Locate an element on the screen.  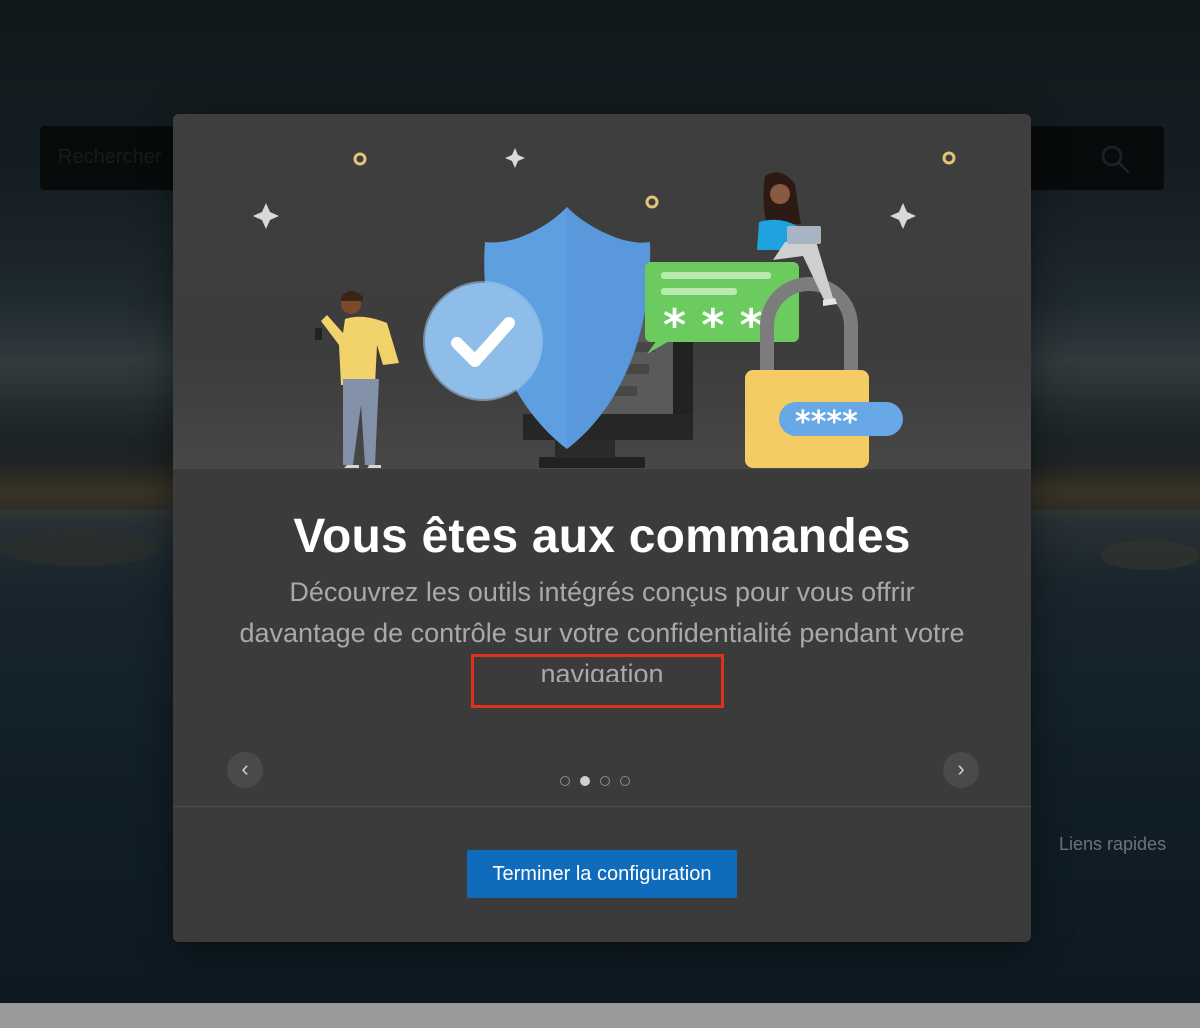
chevron-left-icon: ‹ is located at coordinates (245, 768).